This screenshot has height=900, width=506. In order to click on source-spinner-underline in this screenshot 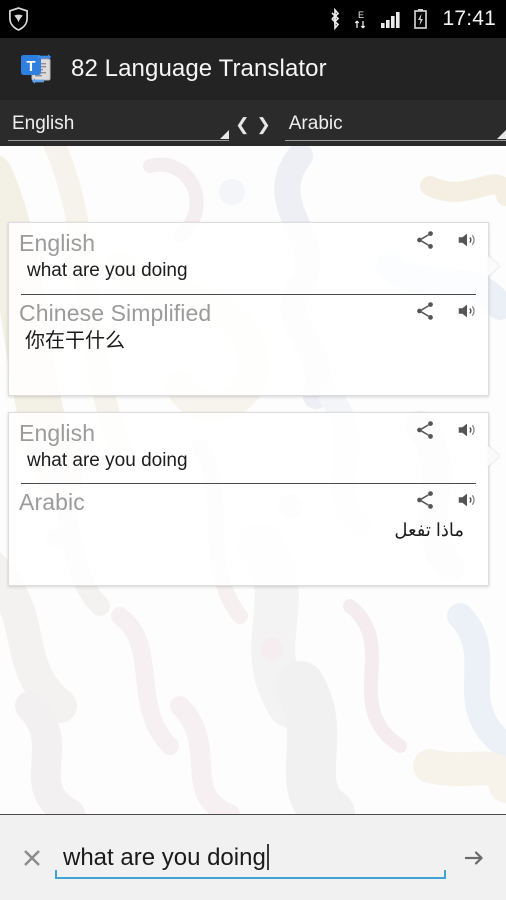, I will do `click(119, 140)`.